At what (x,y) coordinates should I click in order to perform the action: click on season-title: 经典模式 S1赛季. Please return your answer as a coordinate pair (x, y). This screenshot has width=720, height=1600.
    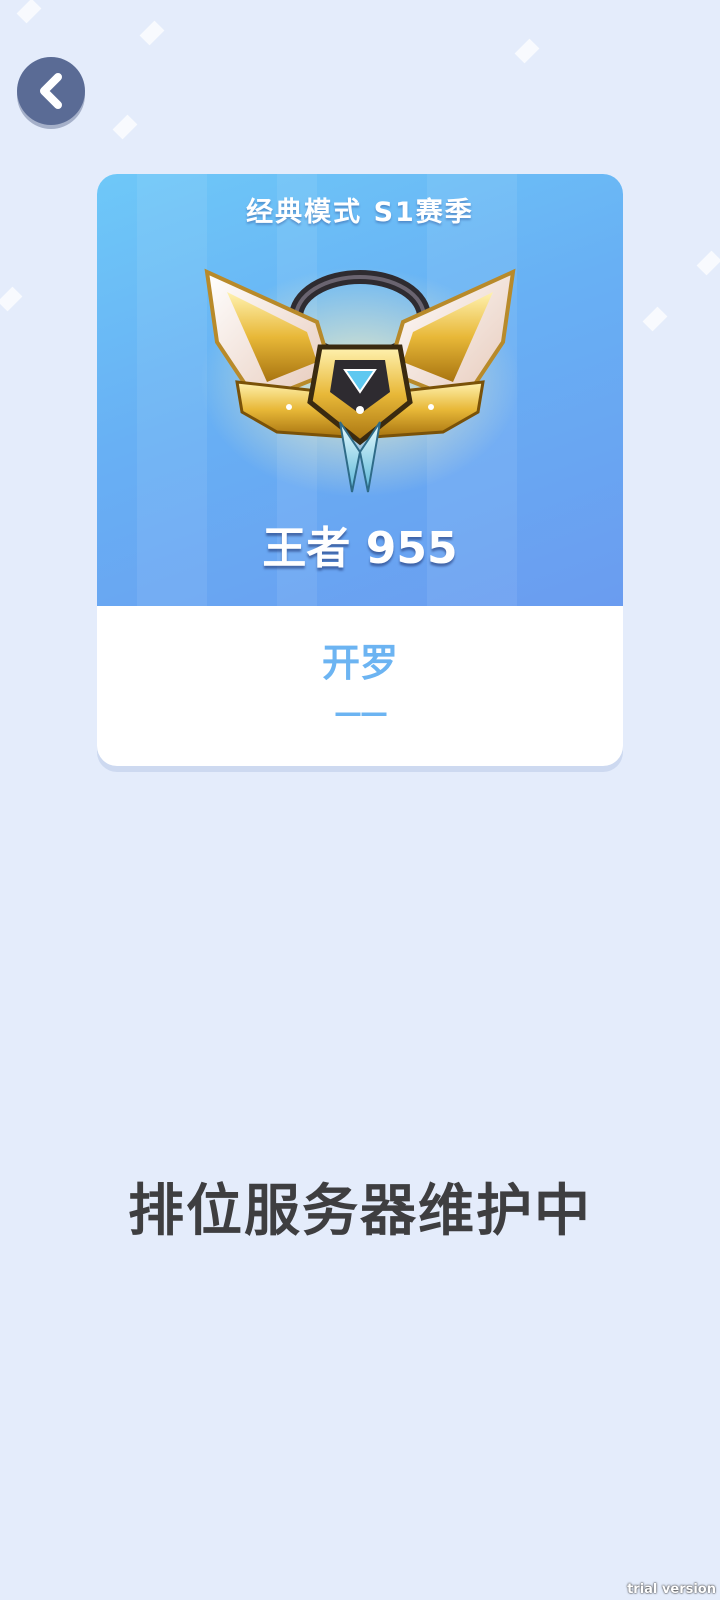
    Looking at the image, I should click on (360, 212).